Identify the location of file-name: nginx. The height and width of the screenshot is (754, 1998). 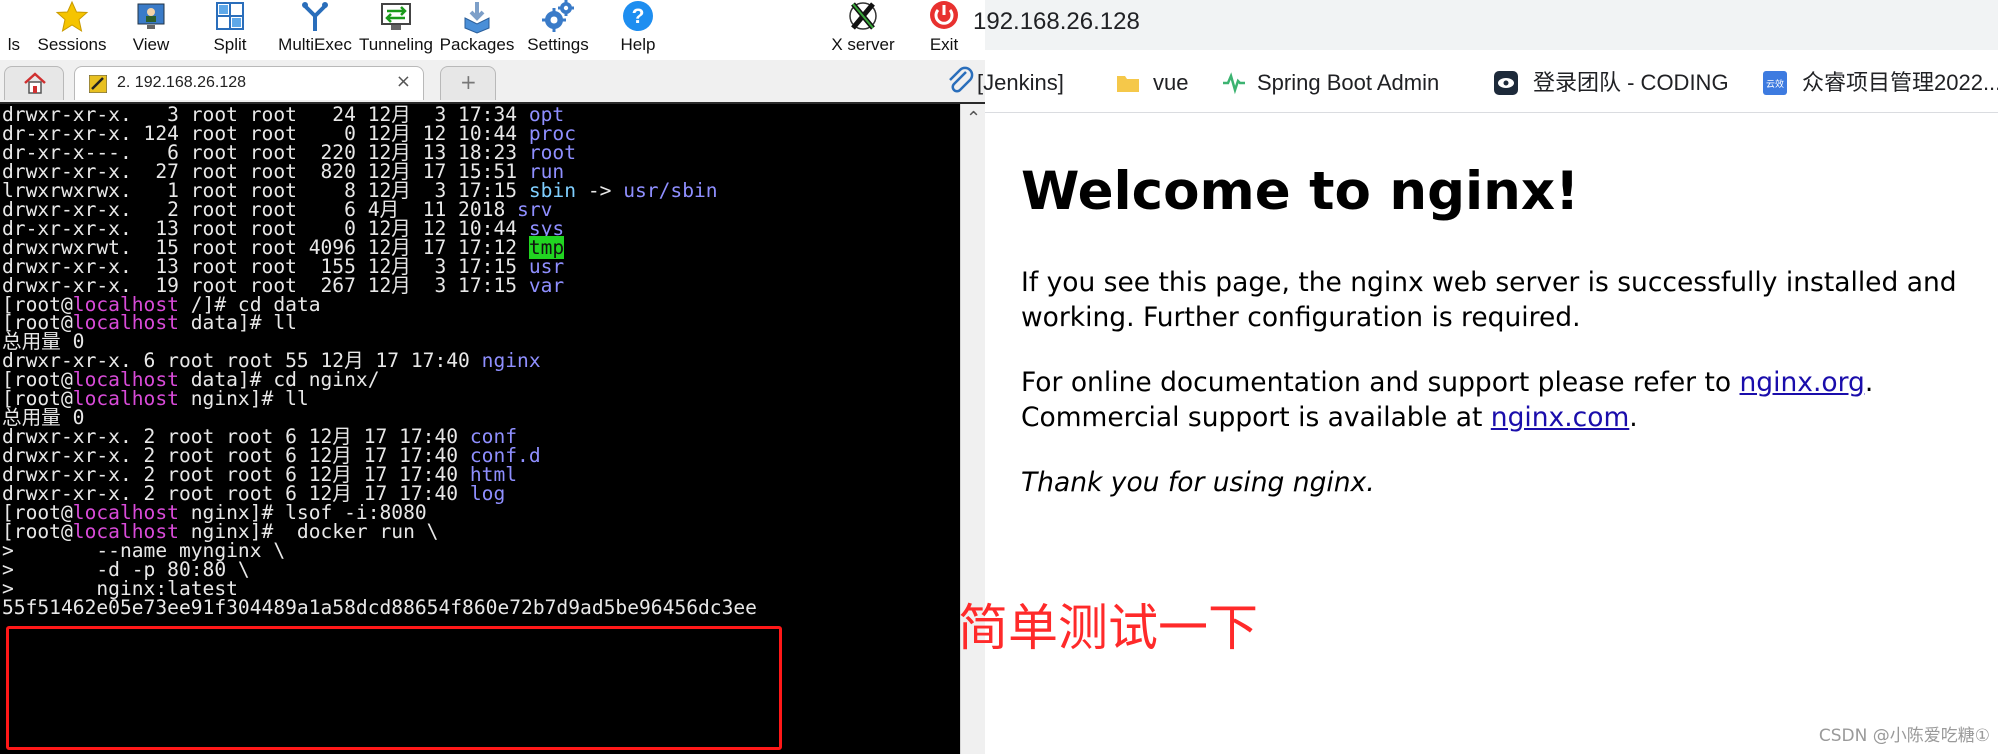
(511, 361).